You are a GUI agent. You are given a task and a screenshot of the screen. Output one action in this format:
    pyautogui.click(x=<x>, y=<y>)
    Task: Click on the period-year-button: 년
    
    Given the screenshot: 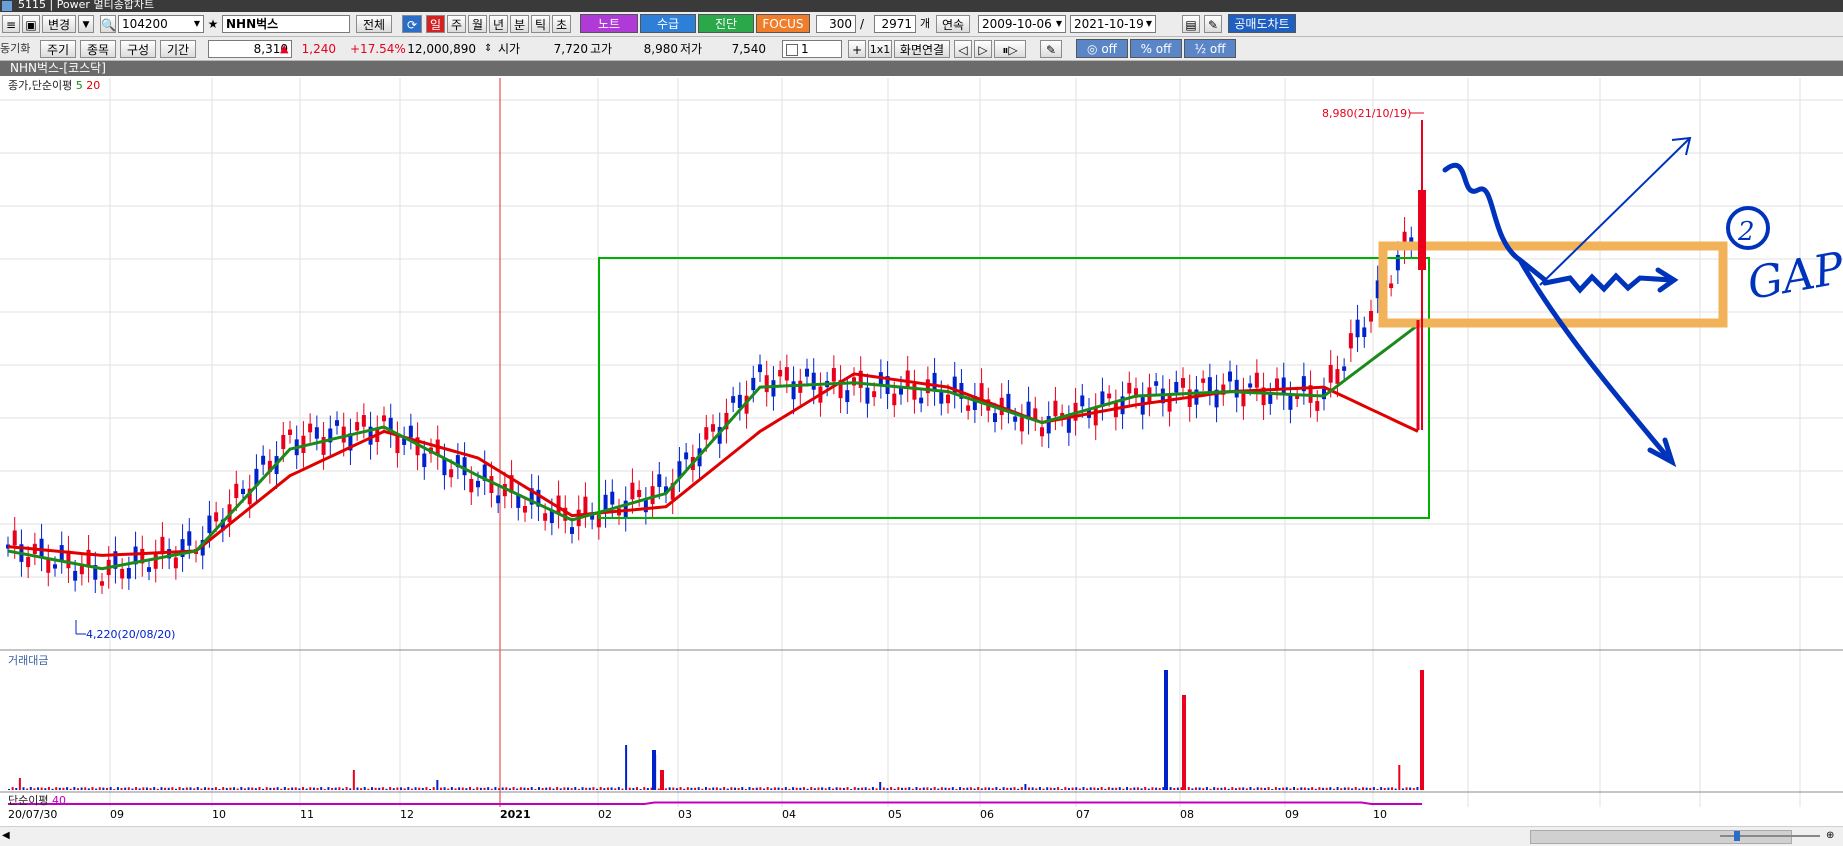 What is the action you would take?
    pyautogui.click(x=498, y=24)
    